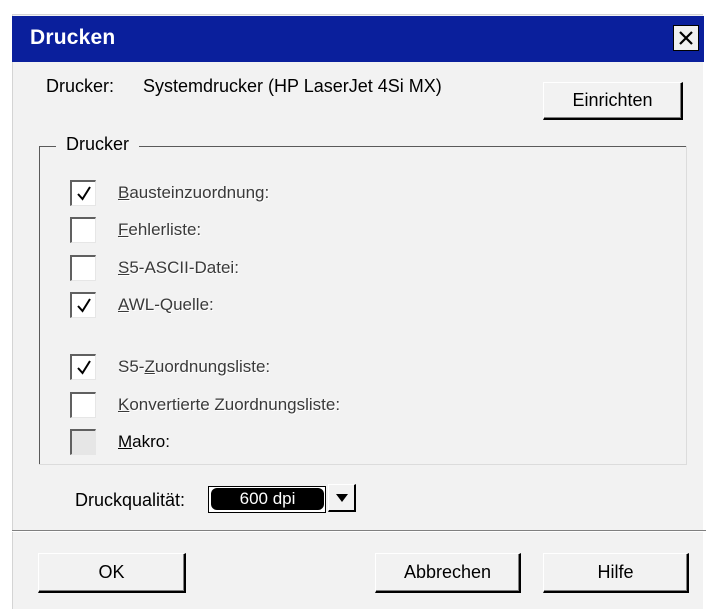 This screenshot has width=706, height=609. Describe the element at coordinates (165, 229) in the screenshot. I see `checkbox-label-text: ehlerliste:` at that location.